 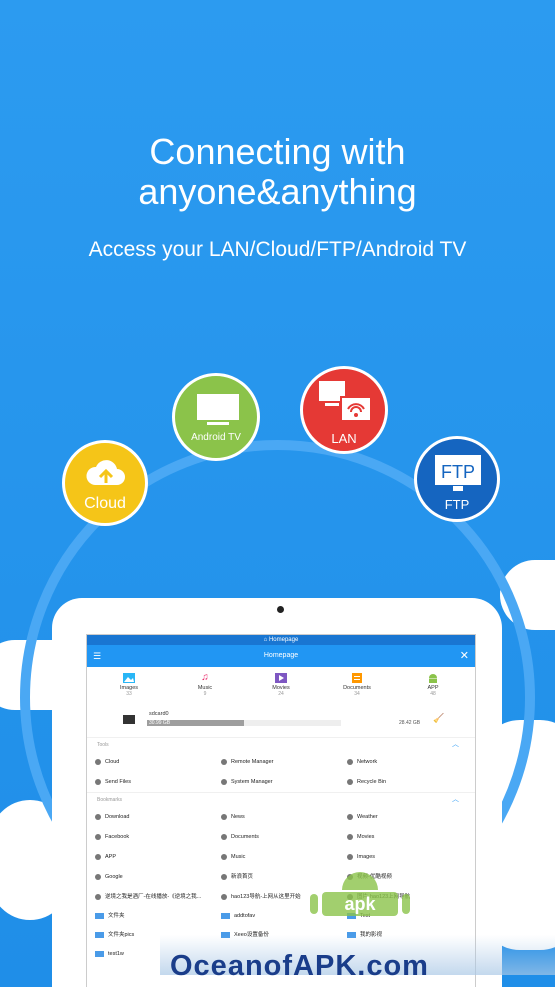 What do you see at coordinates (283, 640) in the screenshot?
I see `status-title: Homepage` at bounding box center [283, 640].